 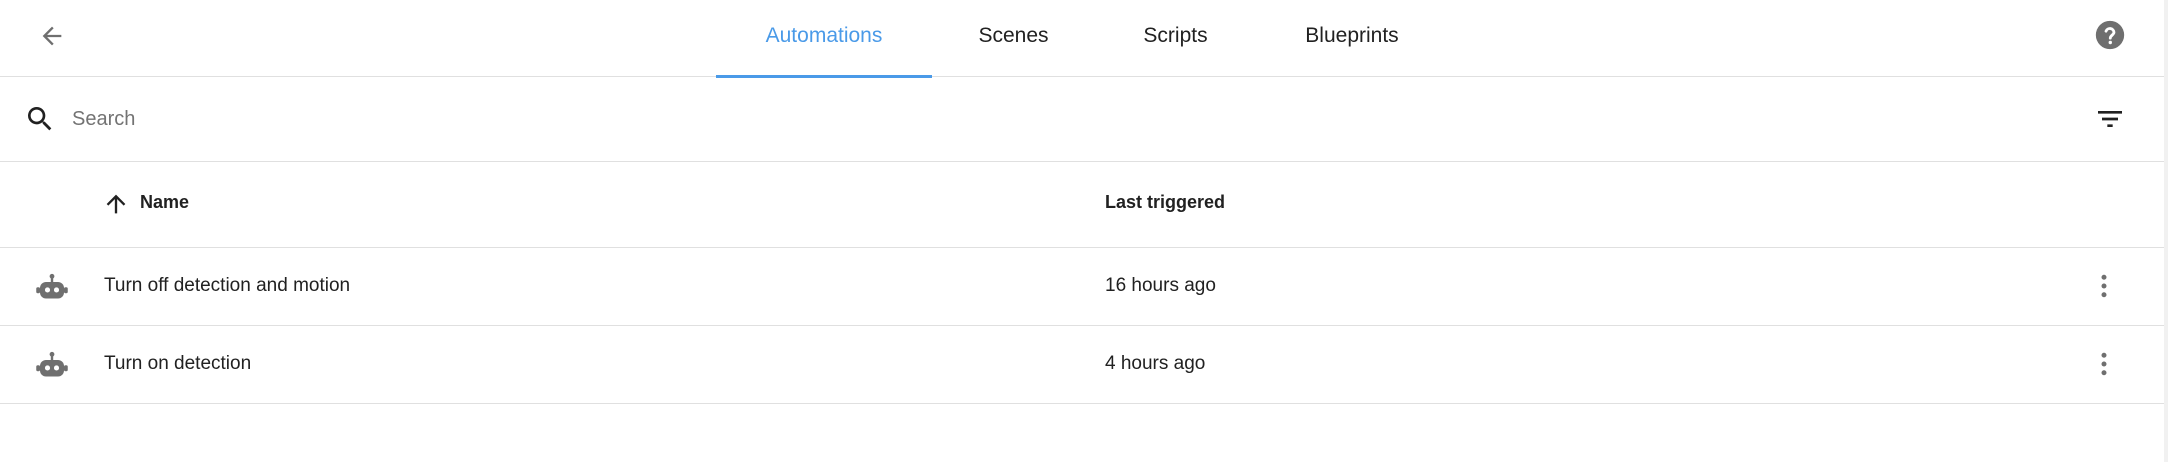 I want to click on tab-bar: Automations Scenes Scripts Blueprints, so click(x=1082, y=39).